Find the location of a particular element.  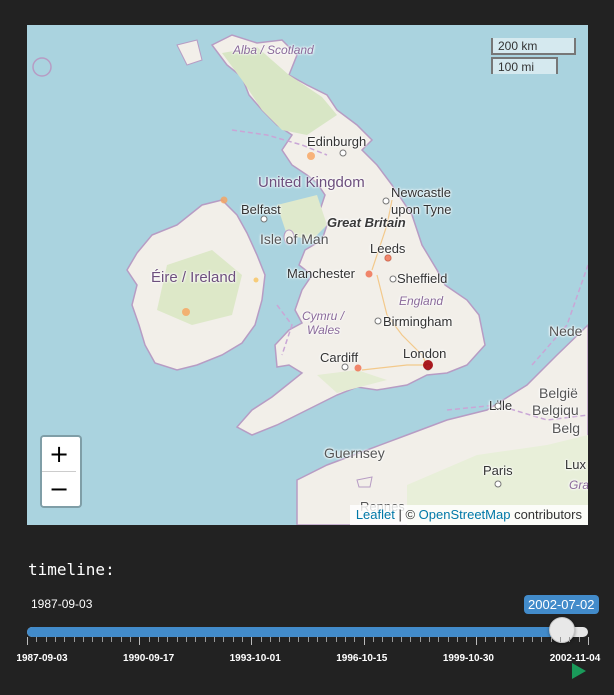

osm-link: OpenStreetMap is located at coordinates (465, 514).